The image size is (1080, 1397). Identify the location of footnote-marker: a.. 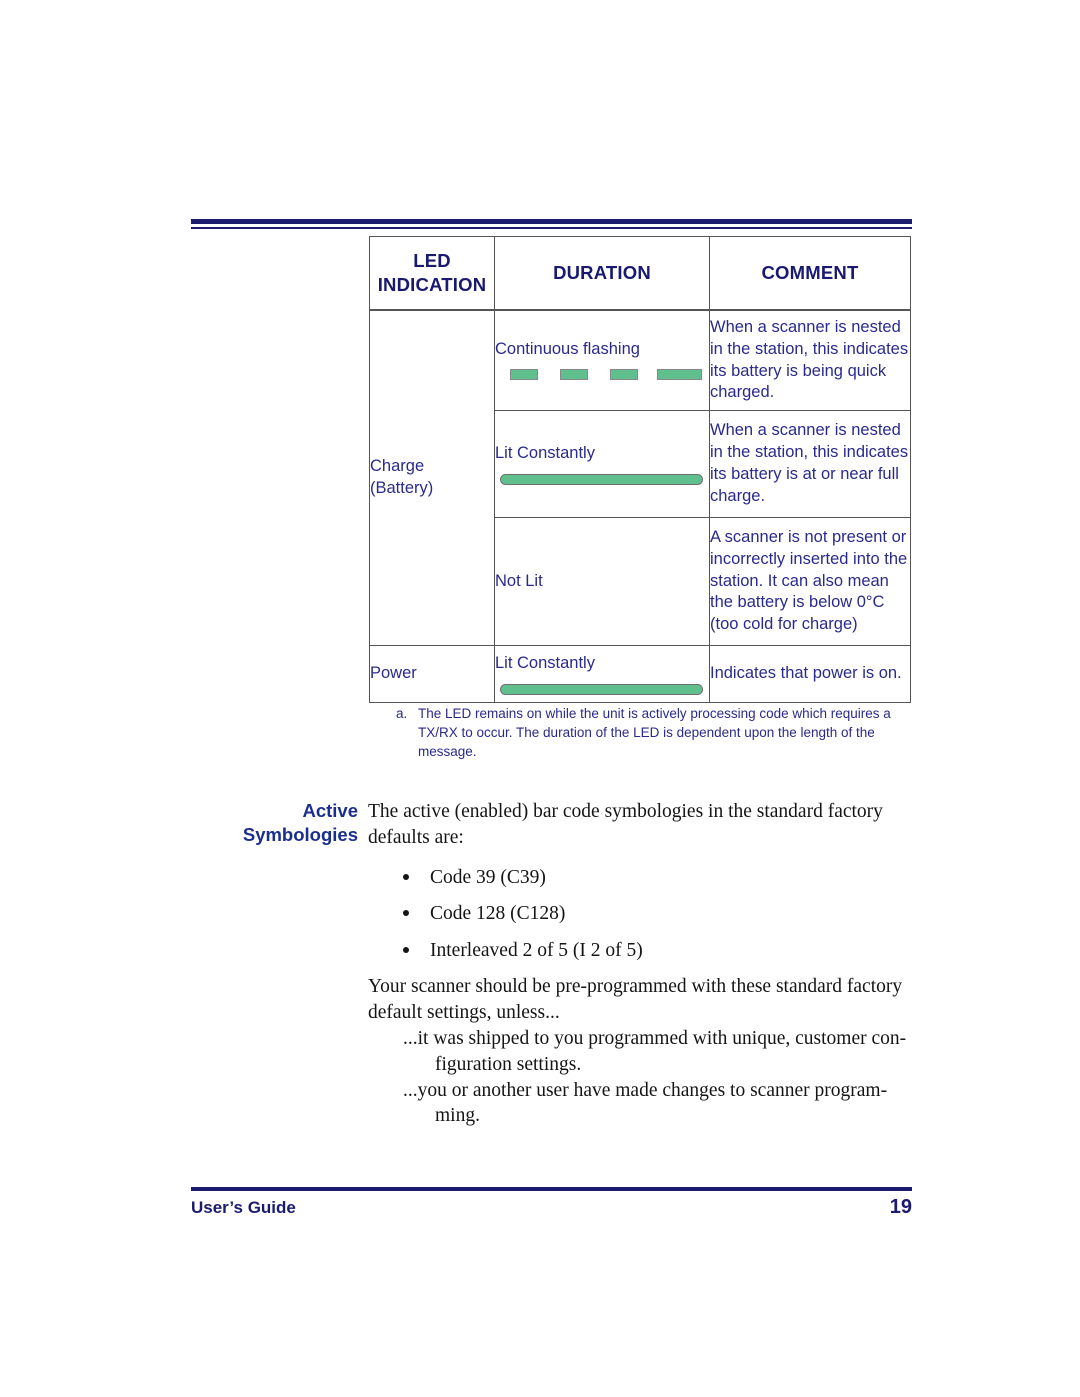
(402, 713).